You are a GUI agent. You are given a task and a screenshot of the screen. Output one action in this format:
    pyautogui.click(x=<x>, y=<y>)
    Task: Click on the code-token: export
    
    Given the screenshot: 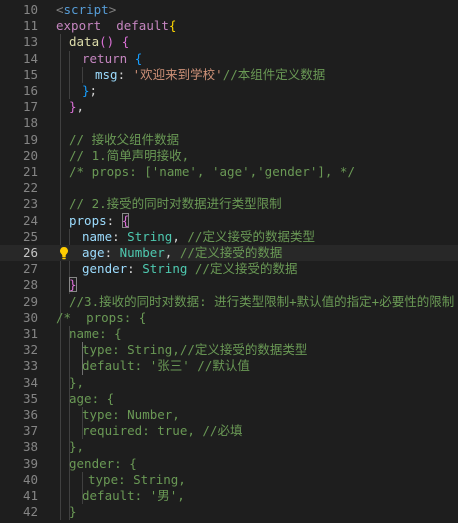 What is the action you would take?
    pyautogui.click(x=79, y=26)
    